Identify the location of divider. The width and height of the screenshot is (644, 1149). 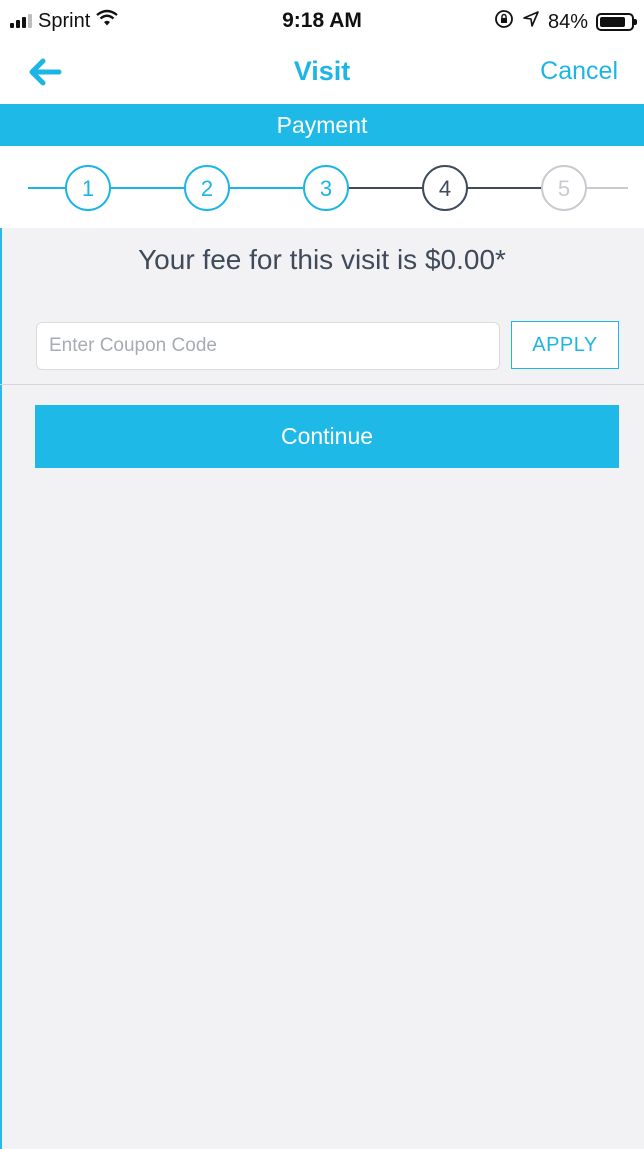
(322, 384).